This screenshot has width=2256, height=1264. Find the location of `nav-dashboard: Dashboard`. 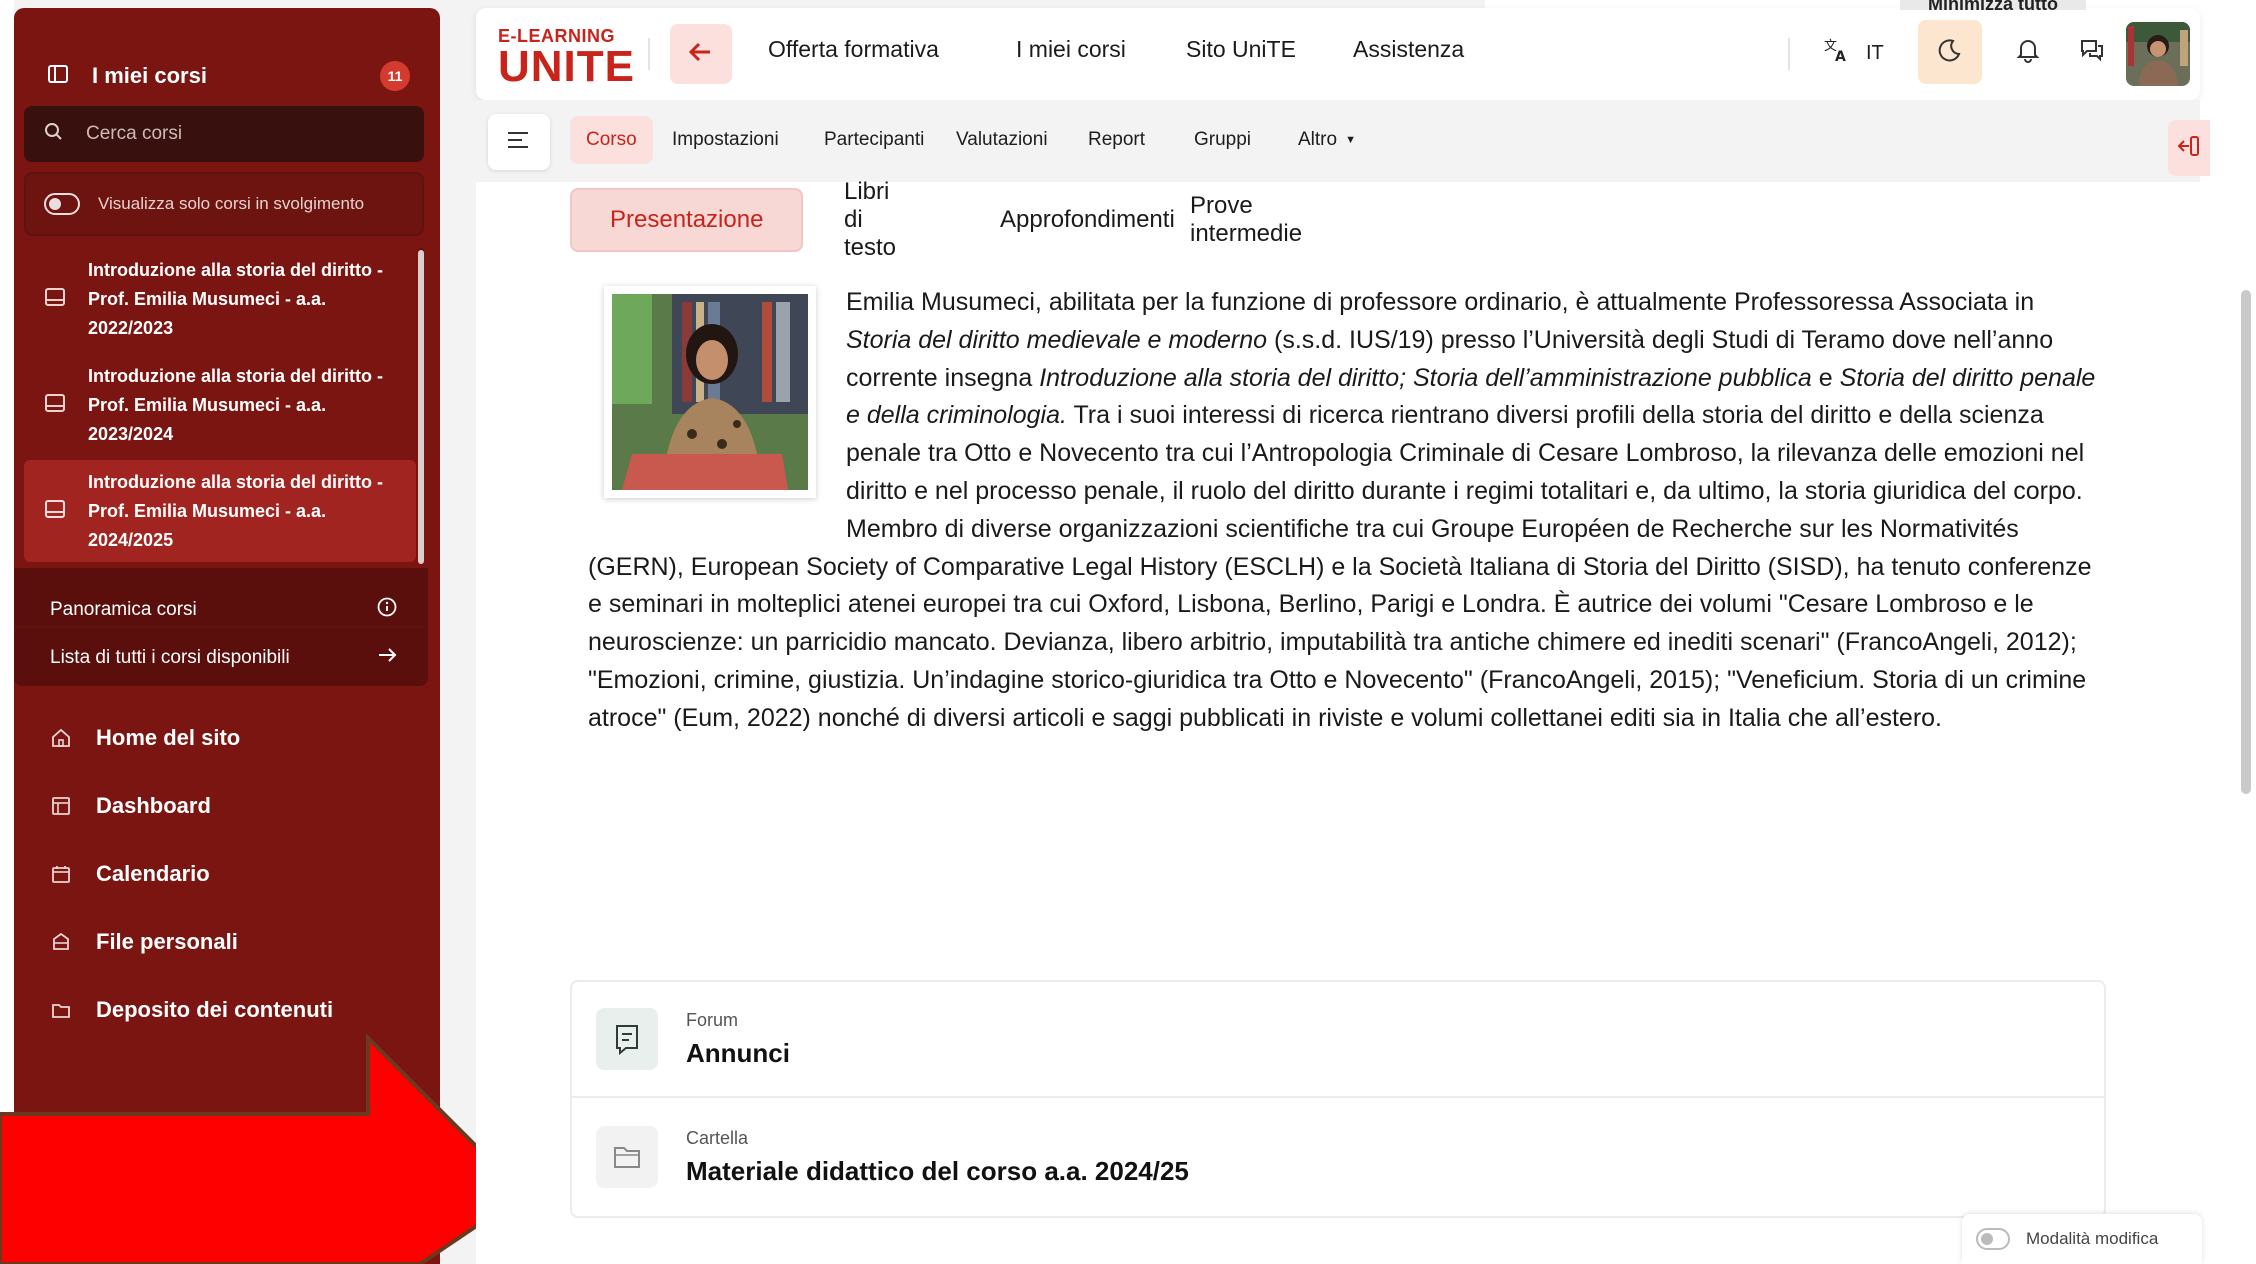

nav-dashboard: Dashboard is located at coordinates (129, 806).